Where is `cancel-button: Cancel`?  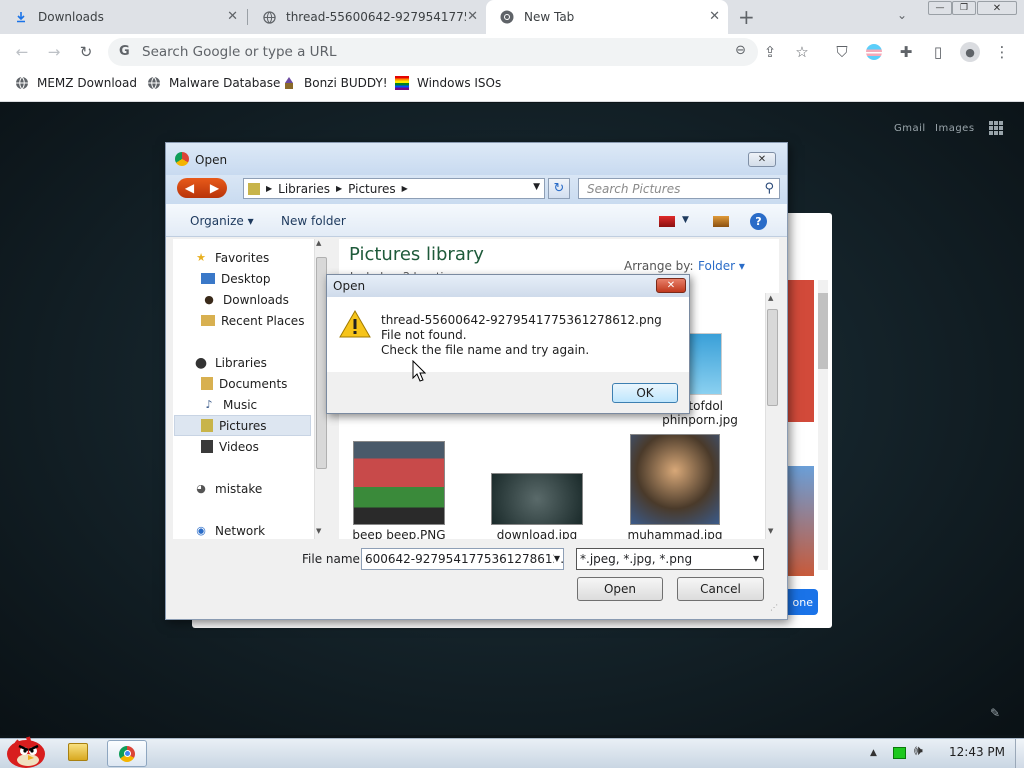 cancel-button: Cancel is located at coordinates (720, 589).